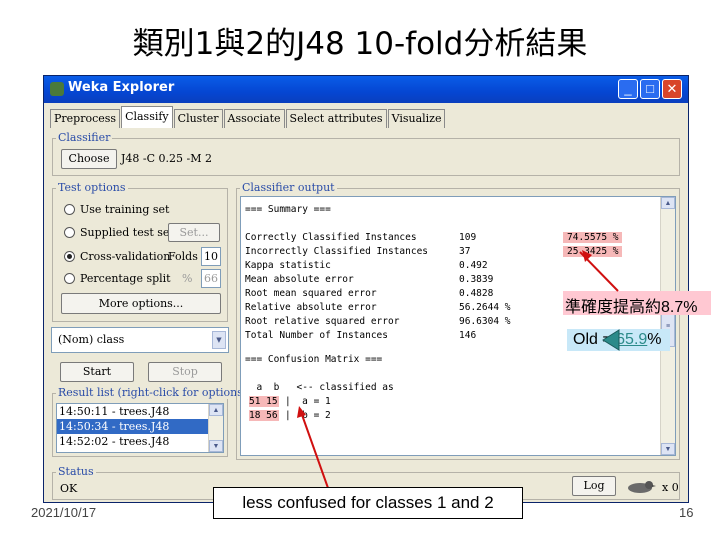 Image resolution: width=720 pixels, height=540 pixels. I want to click on class-select-value: (Nom) class, so click(91, 339).